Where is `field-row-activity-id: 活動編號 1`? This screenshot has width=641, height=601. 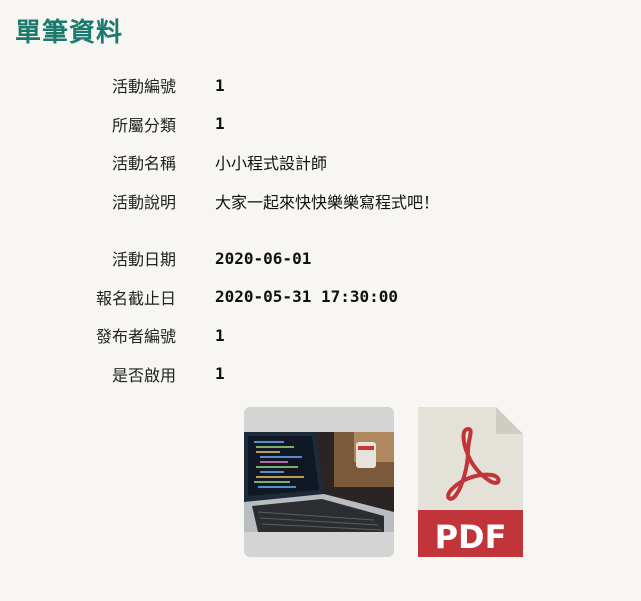
field-row-activity-id: 活動編號 1 is located at coordinates (320, 85).